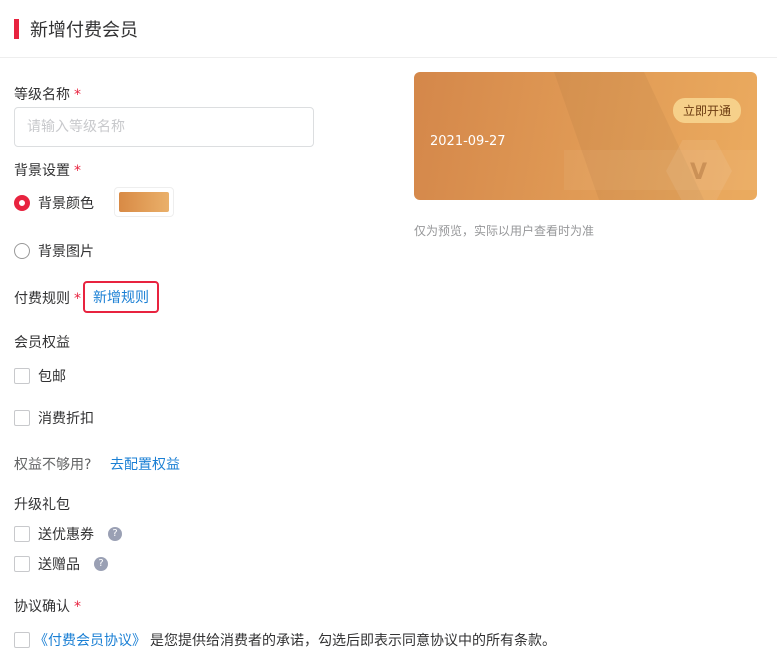  What do you see at coordinates (42, 343) in the screenshot?
I see `benefits-label: 会员权益` at bounding box center [42, 343].